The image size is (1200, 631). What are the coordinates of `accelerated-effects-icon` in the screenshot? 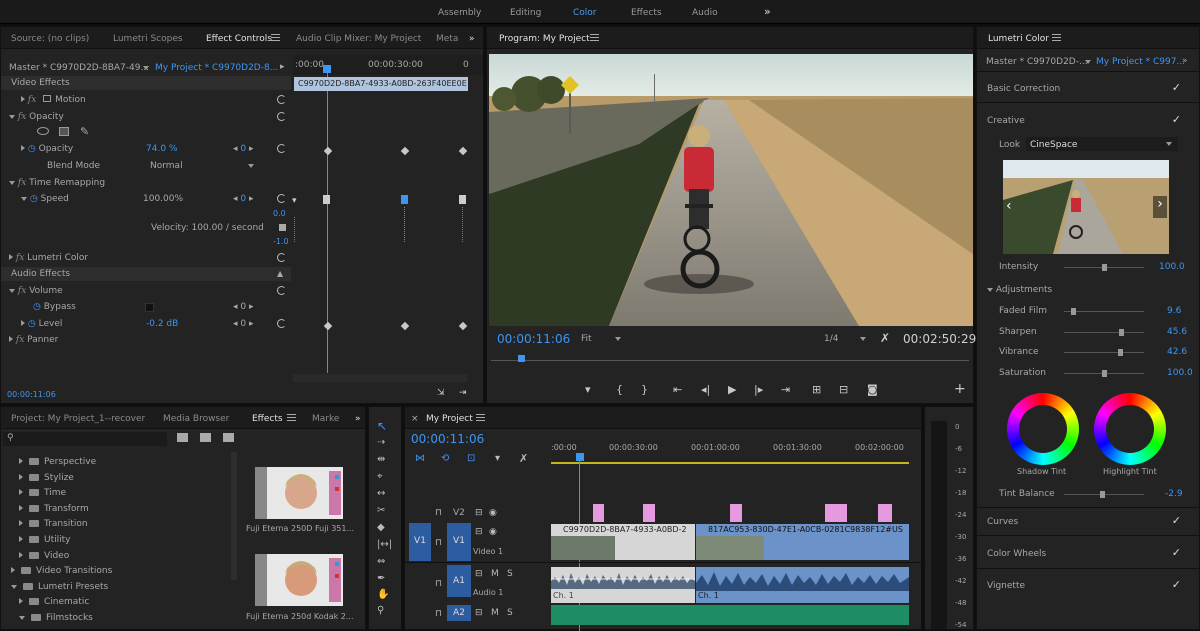 It's located at (182, 437).